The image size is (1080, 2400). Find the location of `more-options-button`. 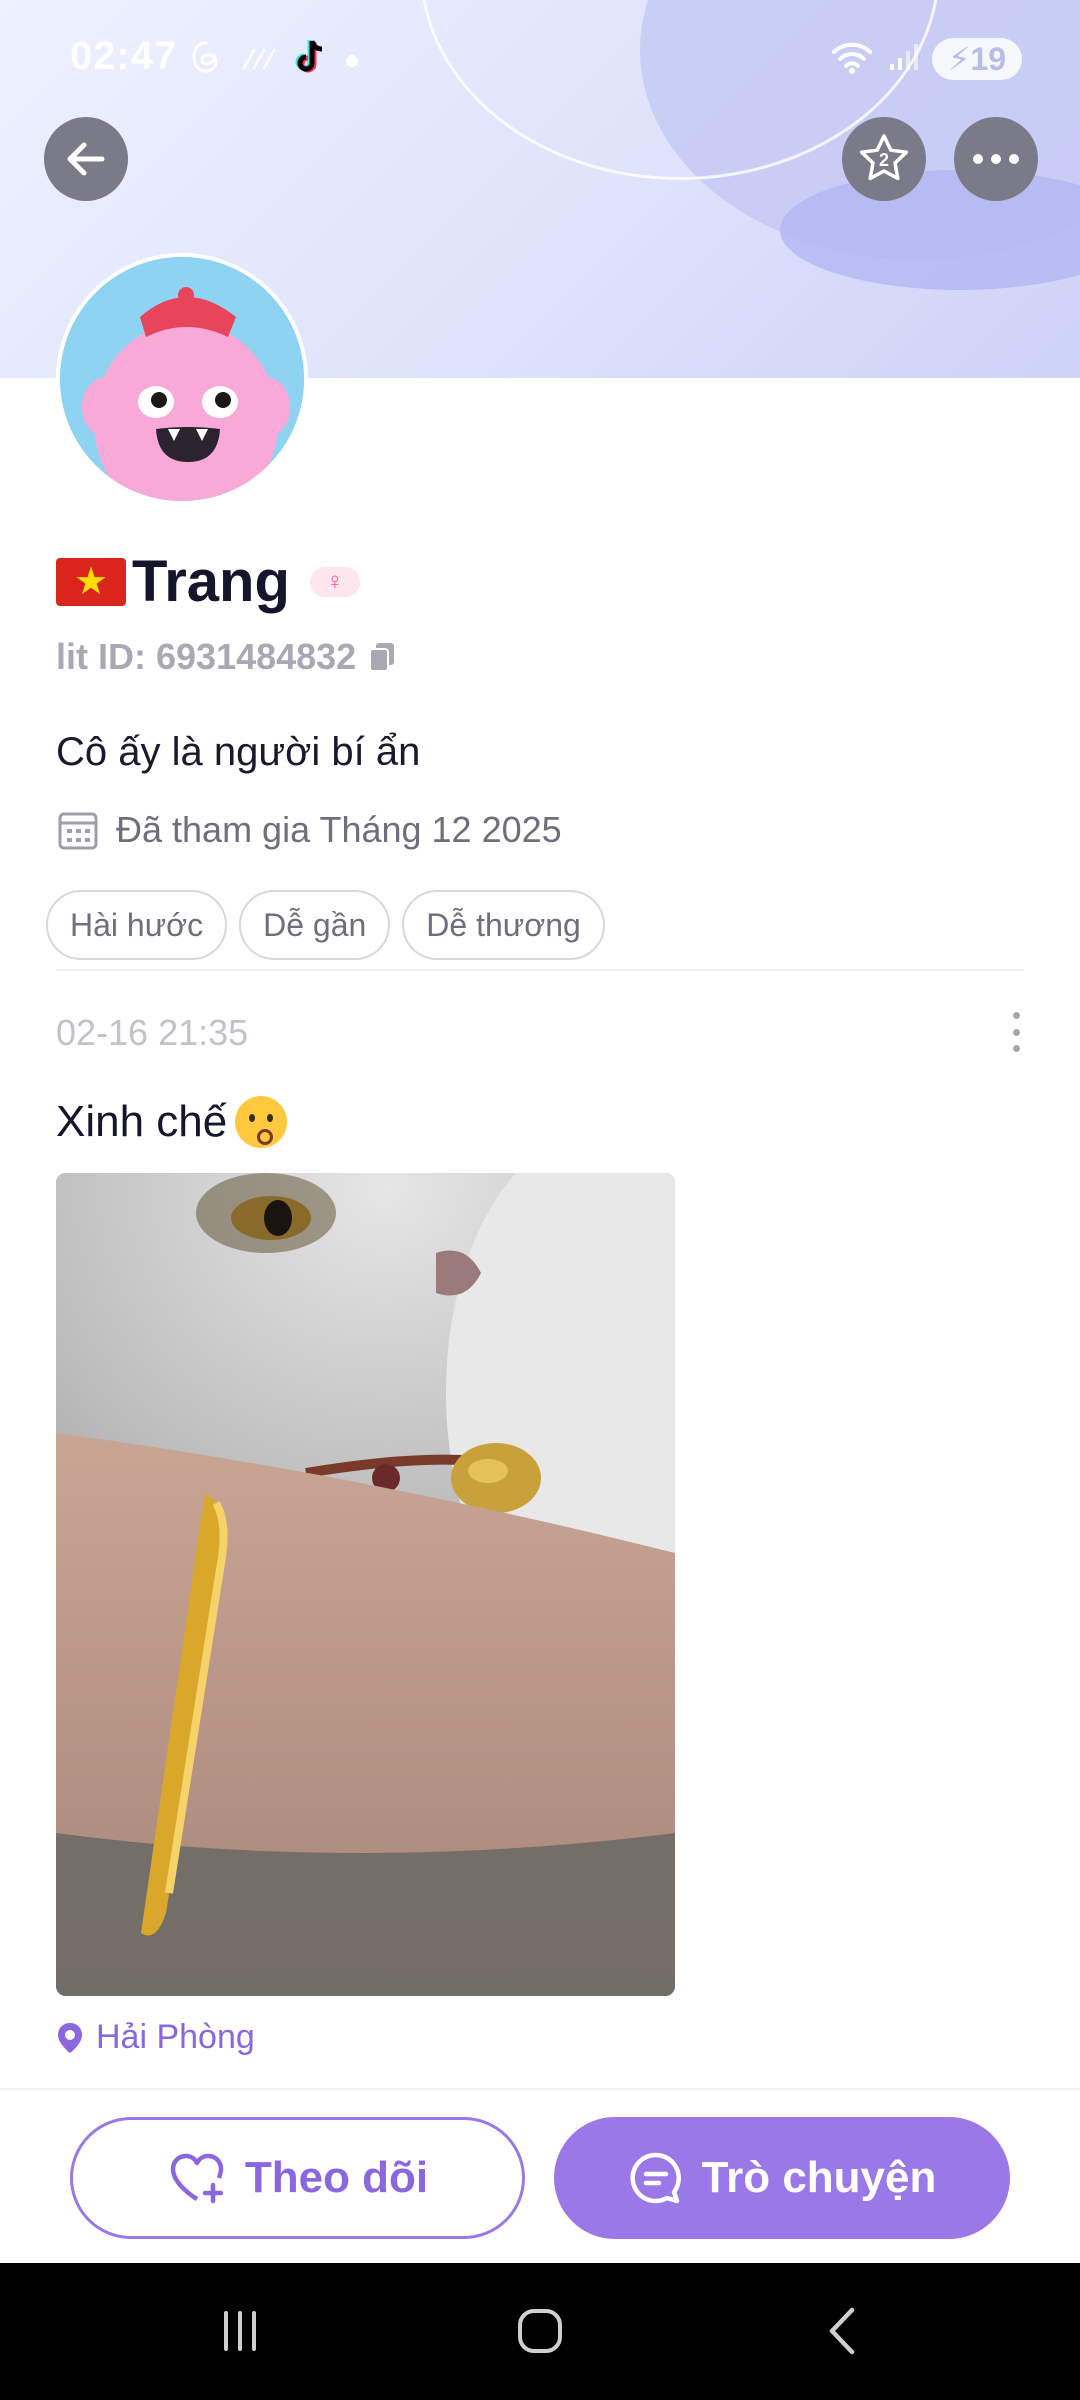

more-options-button is located at coordinates (996, 159).